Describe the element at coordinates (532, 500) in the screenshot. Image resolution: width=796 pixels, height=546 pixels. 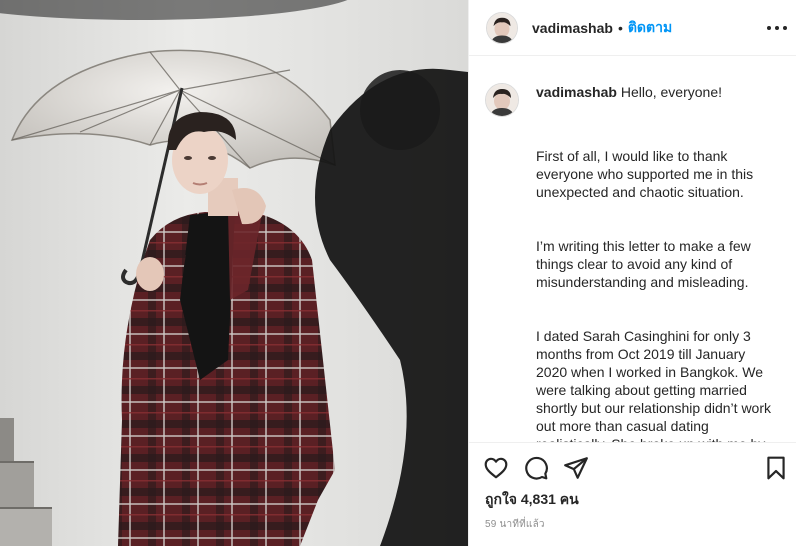
I see `likes-count: ถูกใจ 4,831 คน` at that location.